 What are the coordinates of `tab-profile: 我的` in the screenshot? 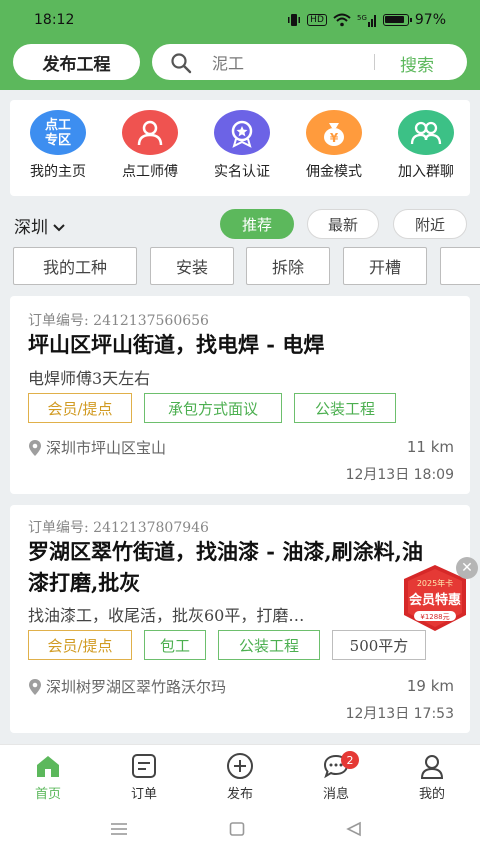 It's located at (432, 777).